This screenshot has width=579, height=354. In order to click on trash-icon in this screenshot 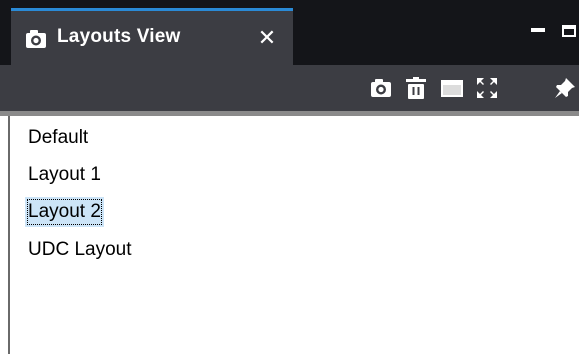, I will do `click(416, 88)`.